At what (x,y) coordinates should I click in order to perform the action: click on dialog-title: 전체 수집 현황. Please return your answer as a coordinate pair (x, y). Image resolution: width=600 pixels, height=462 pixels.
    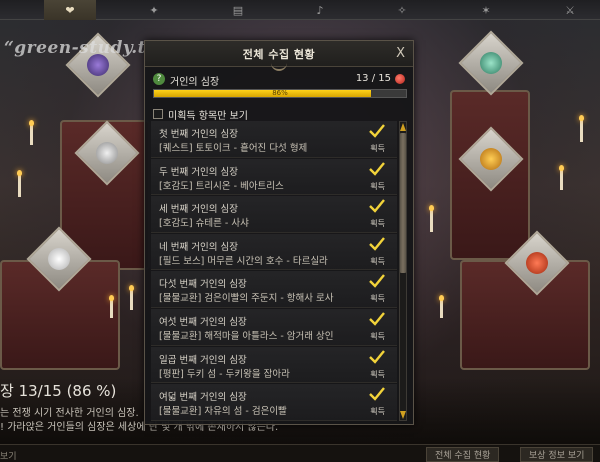
    Looking at the image, I should click on (279, 54).